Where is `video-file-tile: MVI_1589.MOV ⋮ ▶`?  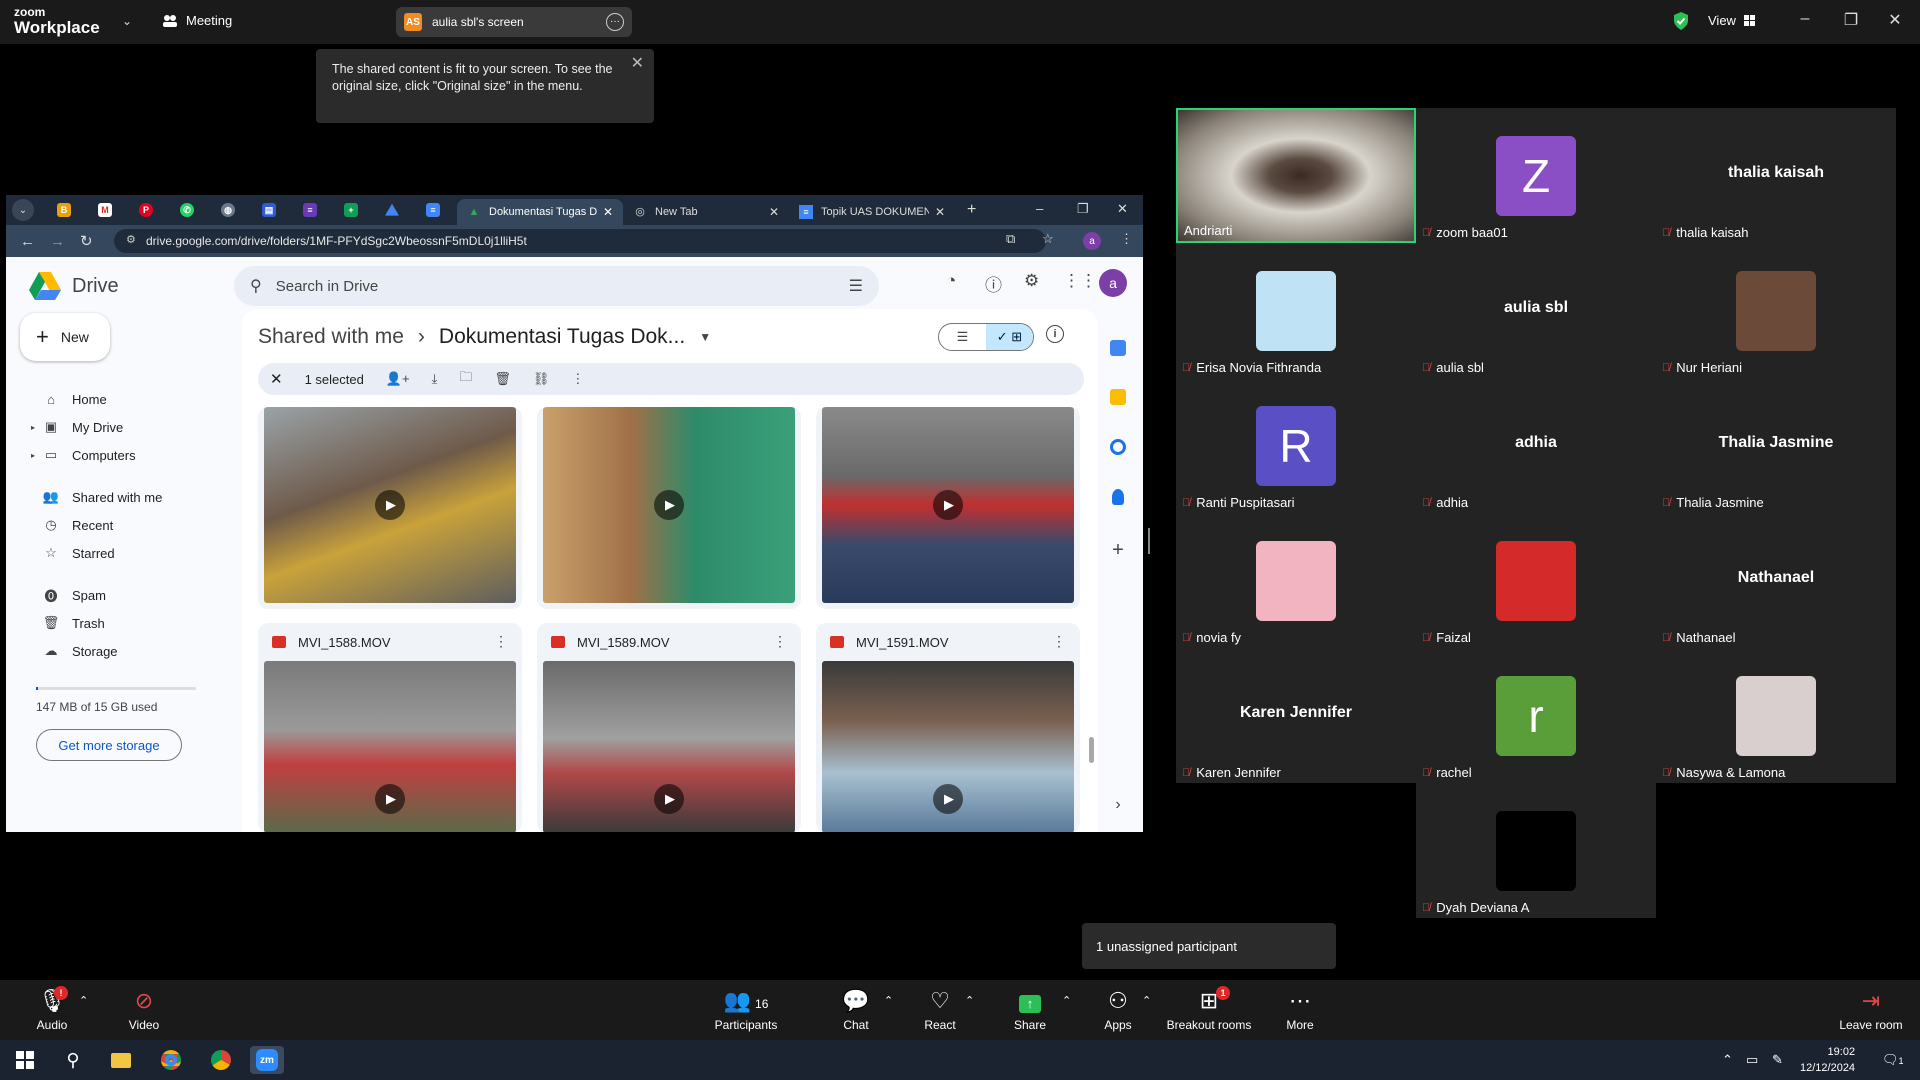 video-file-tile: MVI_1589.MOV ⋮ ▶ is located at coordinates (669, 727).